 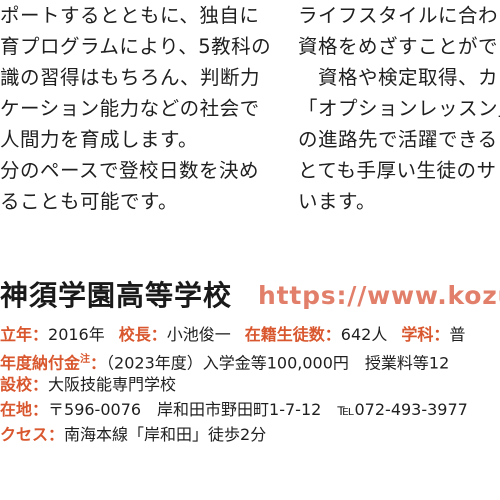 I want to click on address-value: 〒596-0076 岸和田市野田町1-7-12 ℡072-493-3977, so click(x=258, y=409).